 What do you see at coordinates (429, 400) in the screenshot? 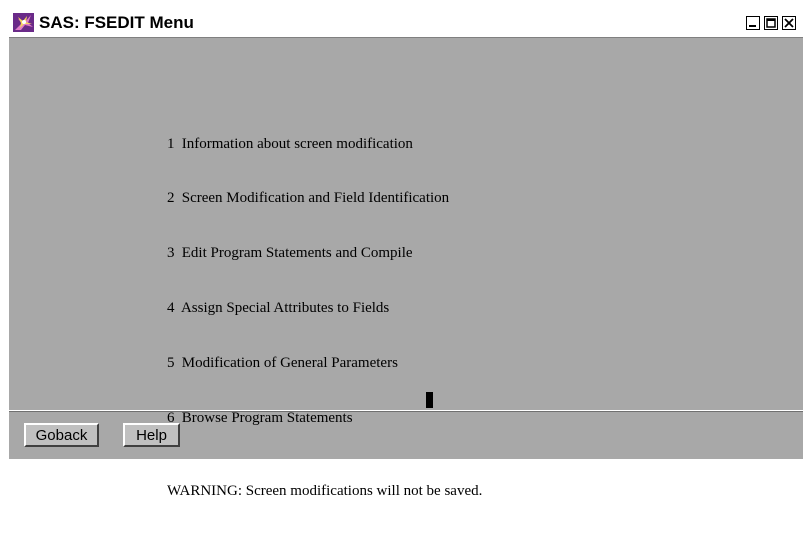
I see `text-cursor` at bounding box center [429, 400].